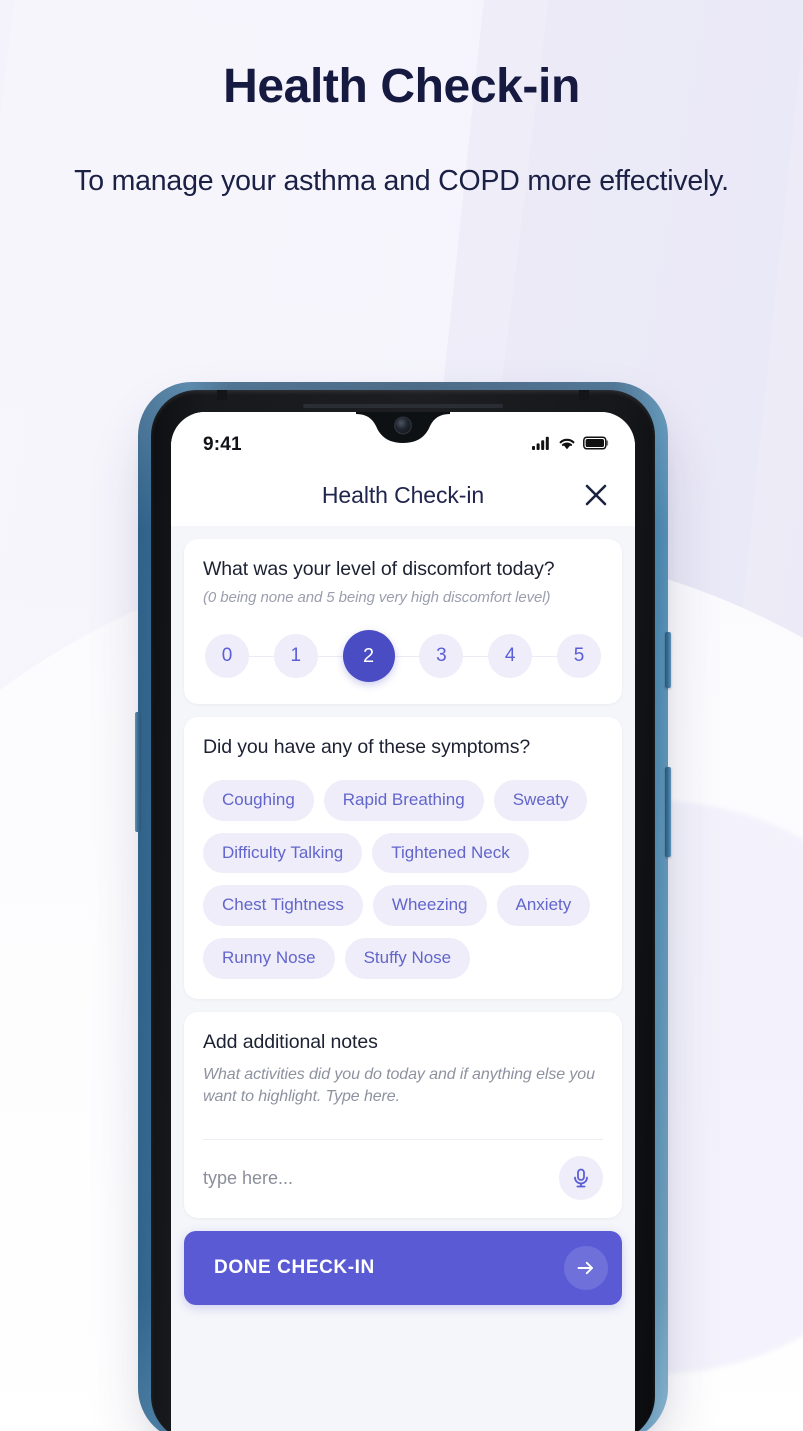 Image resolution: width=803 pixels, height=1431 pixels. Describe the element at coordinates (578, 656) in the screenshot. I see `scale-option-5: 5` at that location.